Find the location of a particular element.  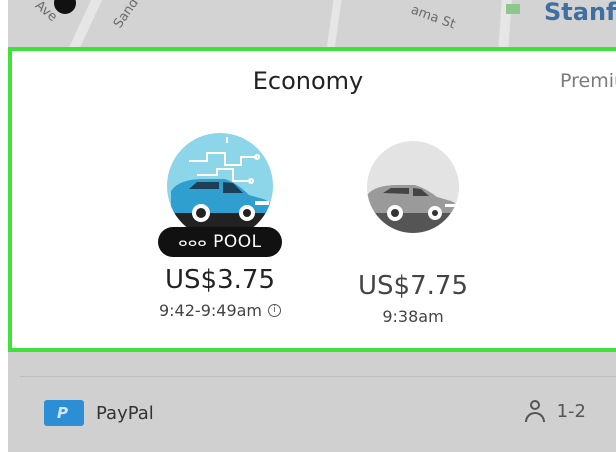

pool-badge: ⴰⴰⴰ POOL is located at coordinates (220, 242).